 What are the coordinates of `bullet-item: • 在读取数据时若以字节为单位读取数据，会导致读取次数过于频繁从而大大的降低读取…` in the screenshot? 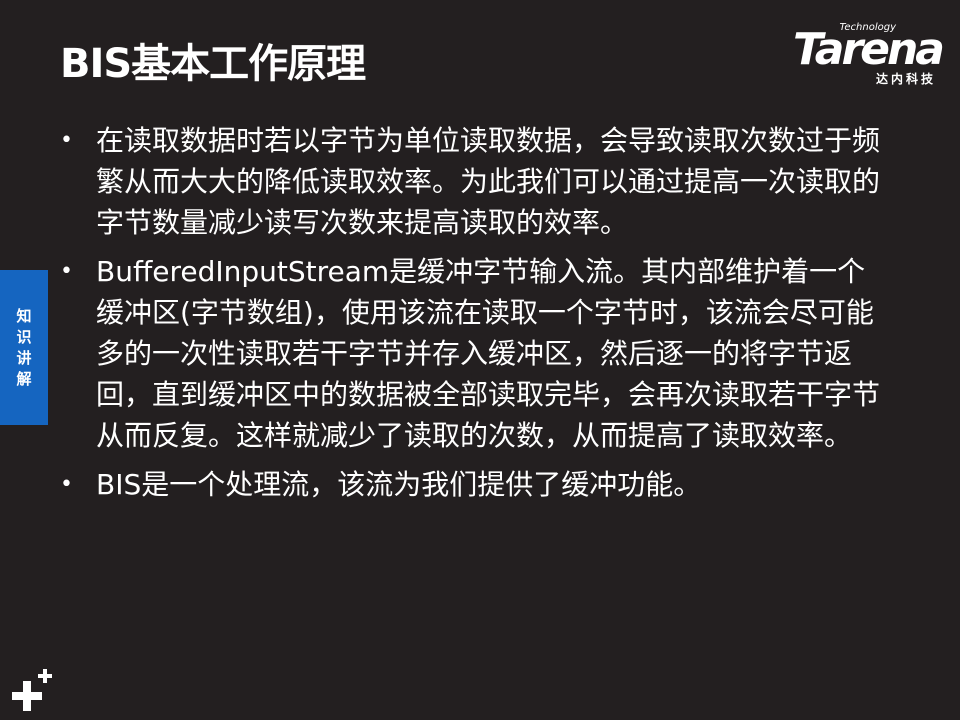 It's located at (473, 181).